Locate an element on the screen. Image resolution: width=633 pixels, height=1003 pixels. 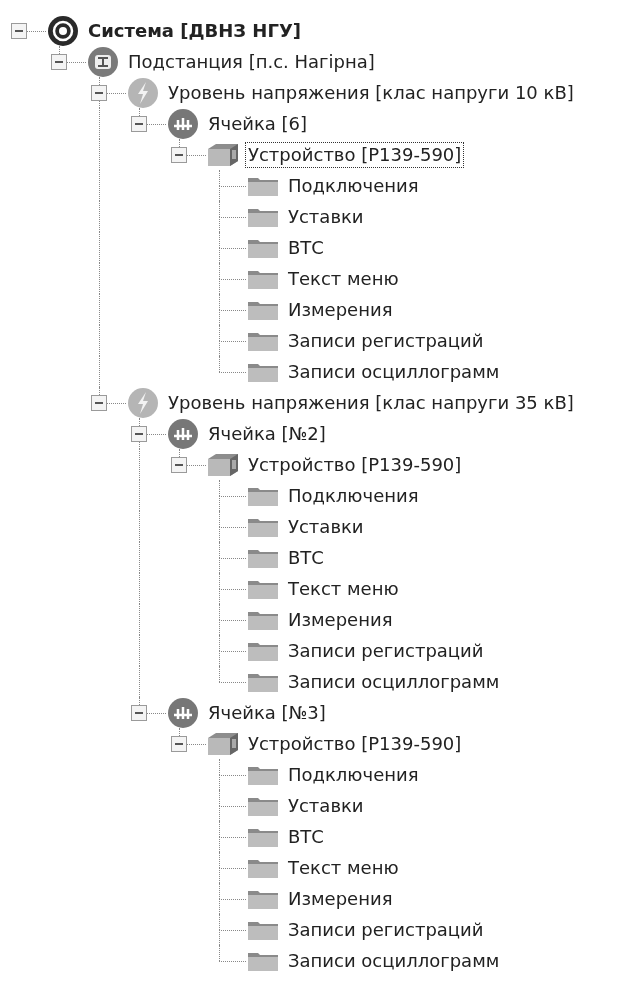
tree-item: Подстанция [п.с. Нагірна] is located at coordinates (251, 61).